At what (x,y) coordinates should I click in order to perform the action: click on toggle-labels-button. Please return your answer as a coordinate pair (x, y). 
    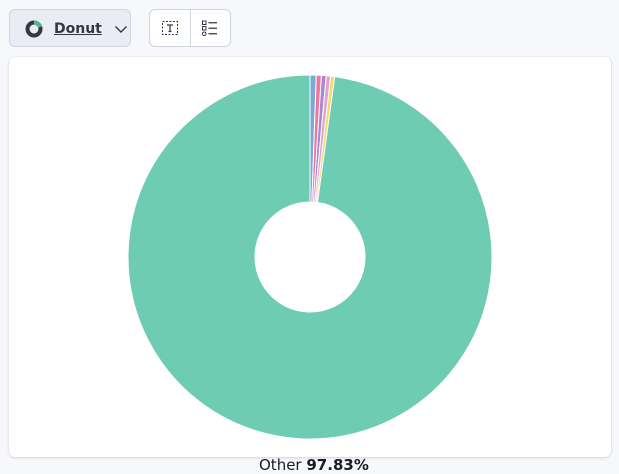
    Looking at the image, I should click on (170, 28).